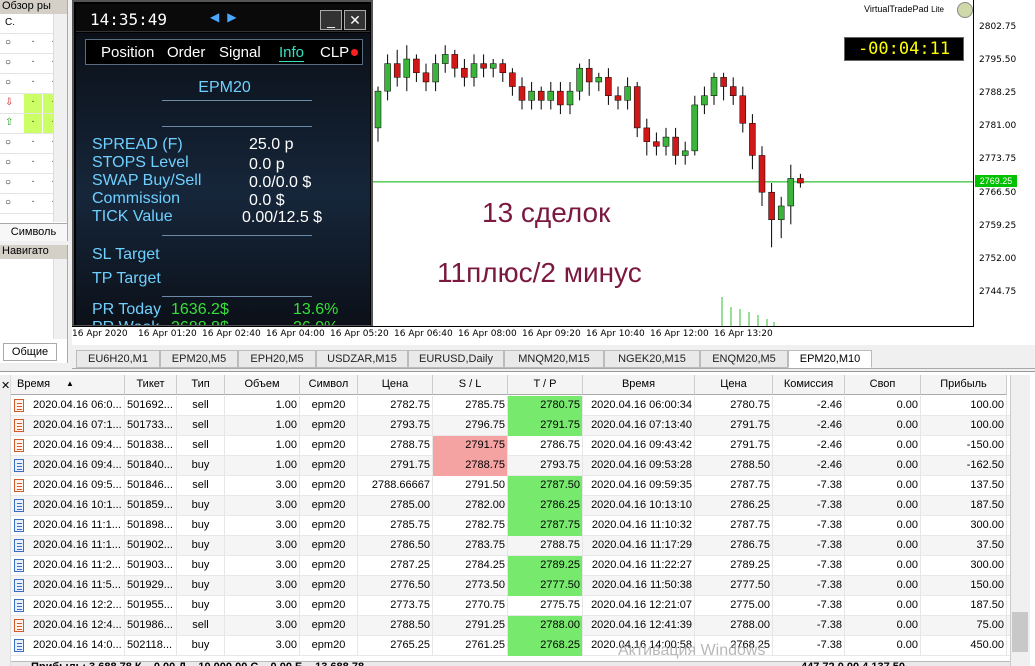 The height and width of the screenshot is (666, 1035). What do you see at coordinates (456, 359) in the screenshot?
I see `chart-tab: EURUSD,Daily` at bounding box center [456, 359].